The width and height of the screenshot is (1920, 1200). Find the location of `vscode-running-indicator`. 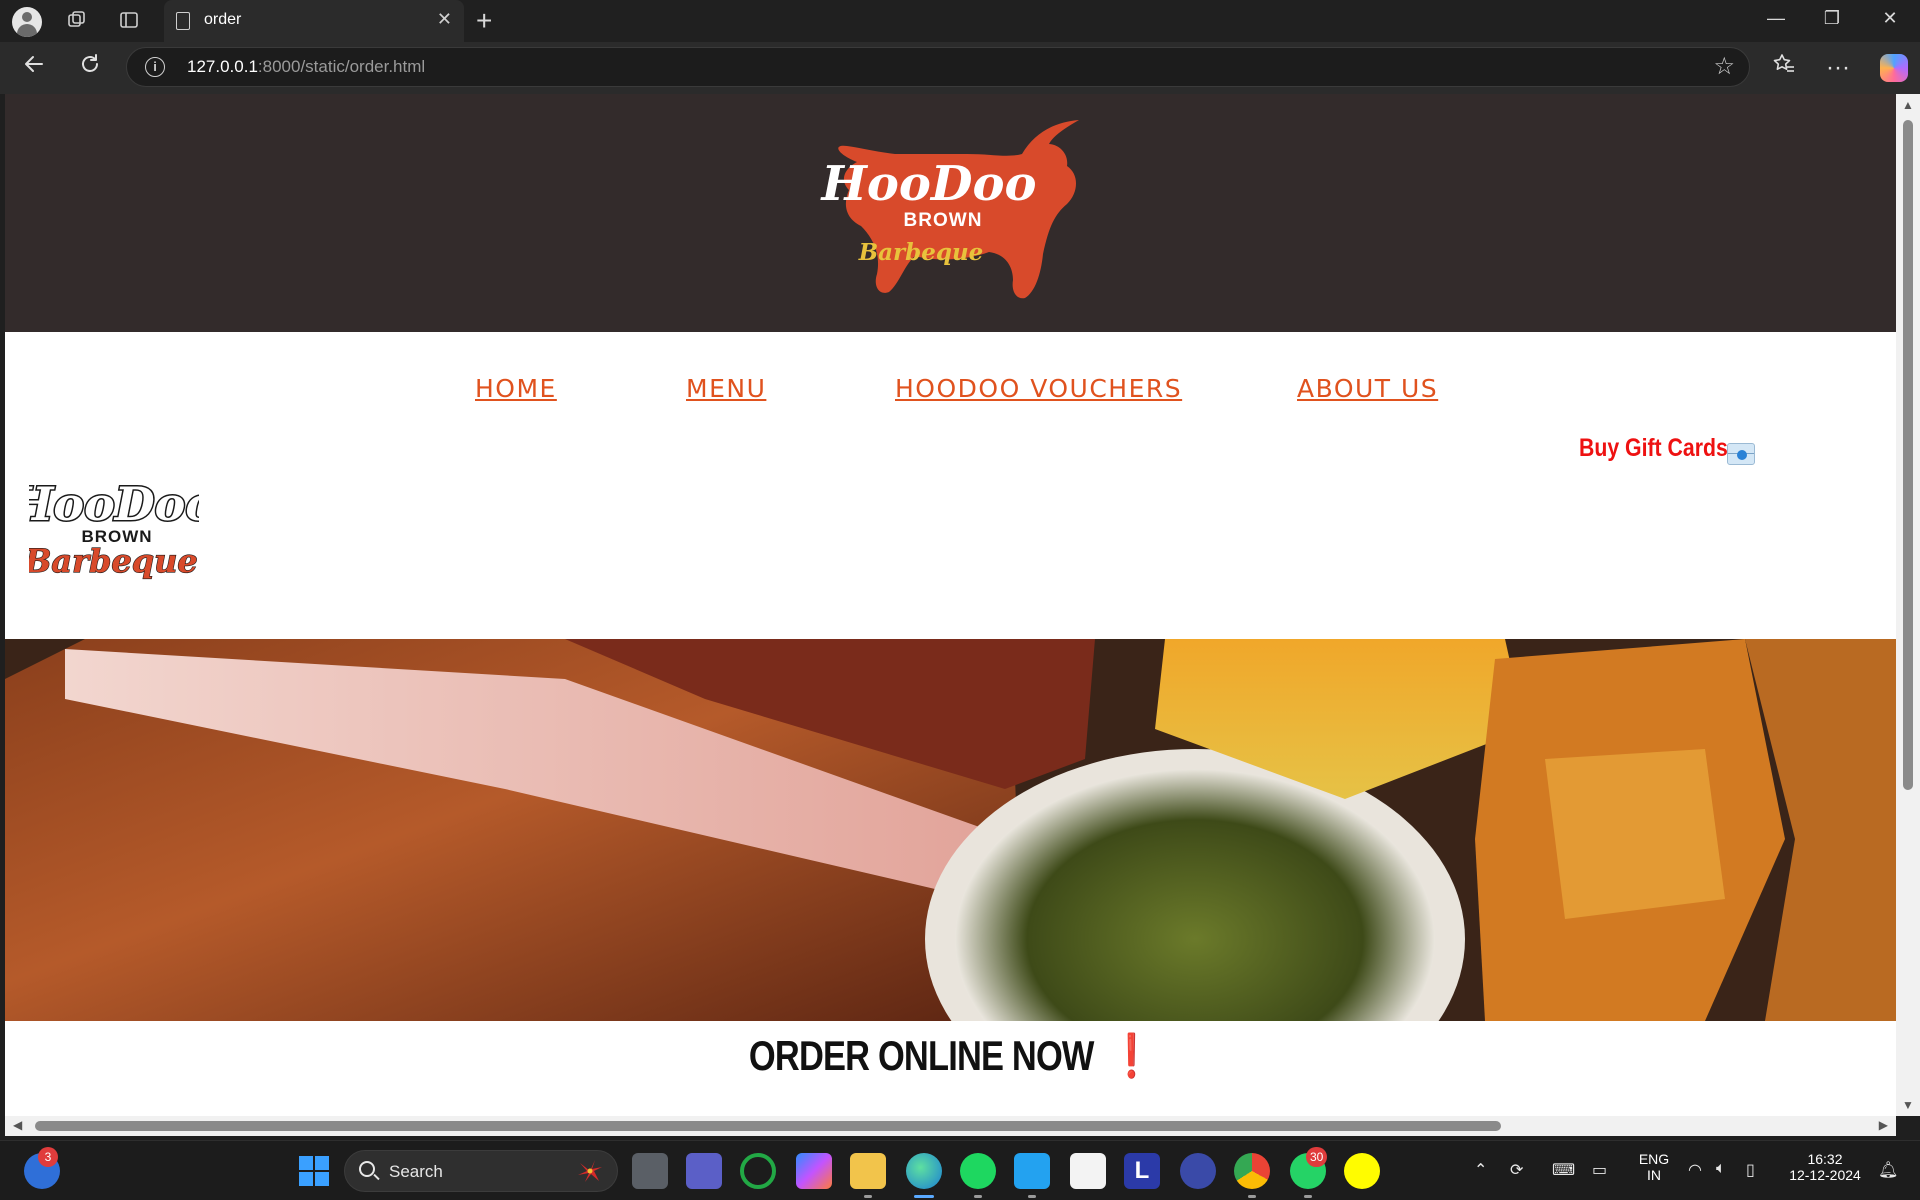

vscode-running-indicator is located at coordinates (1032, 1196).